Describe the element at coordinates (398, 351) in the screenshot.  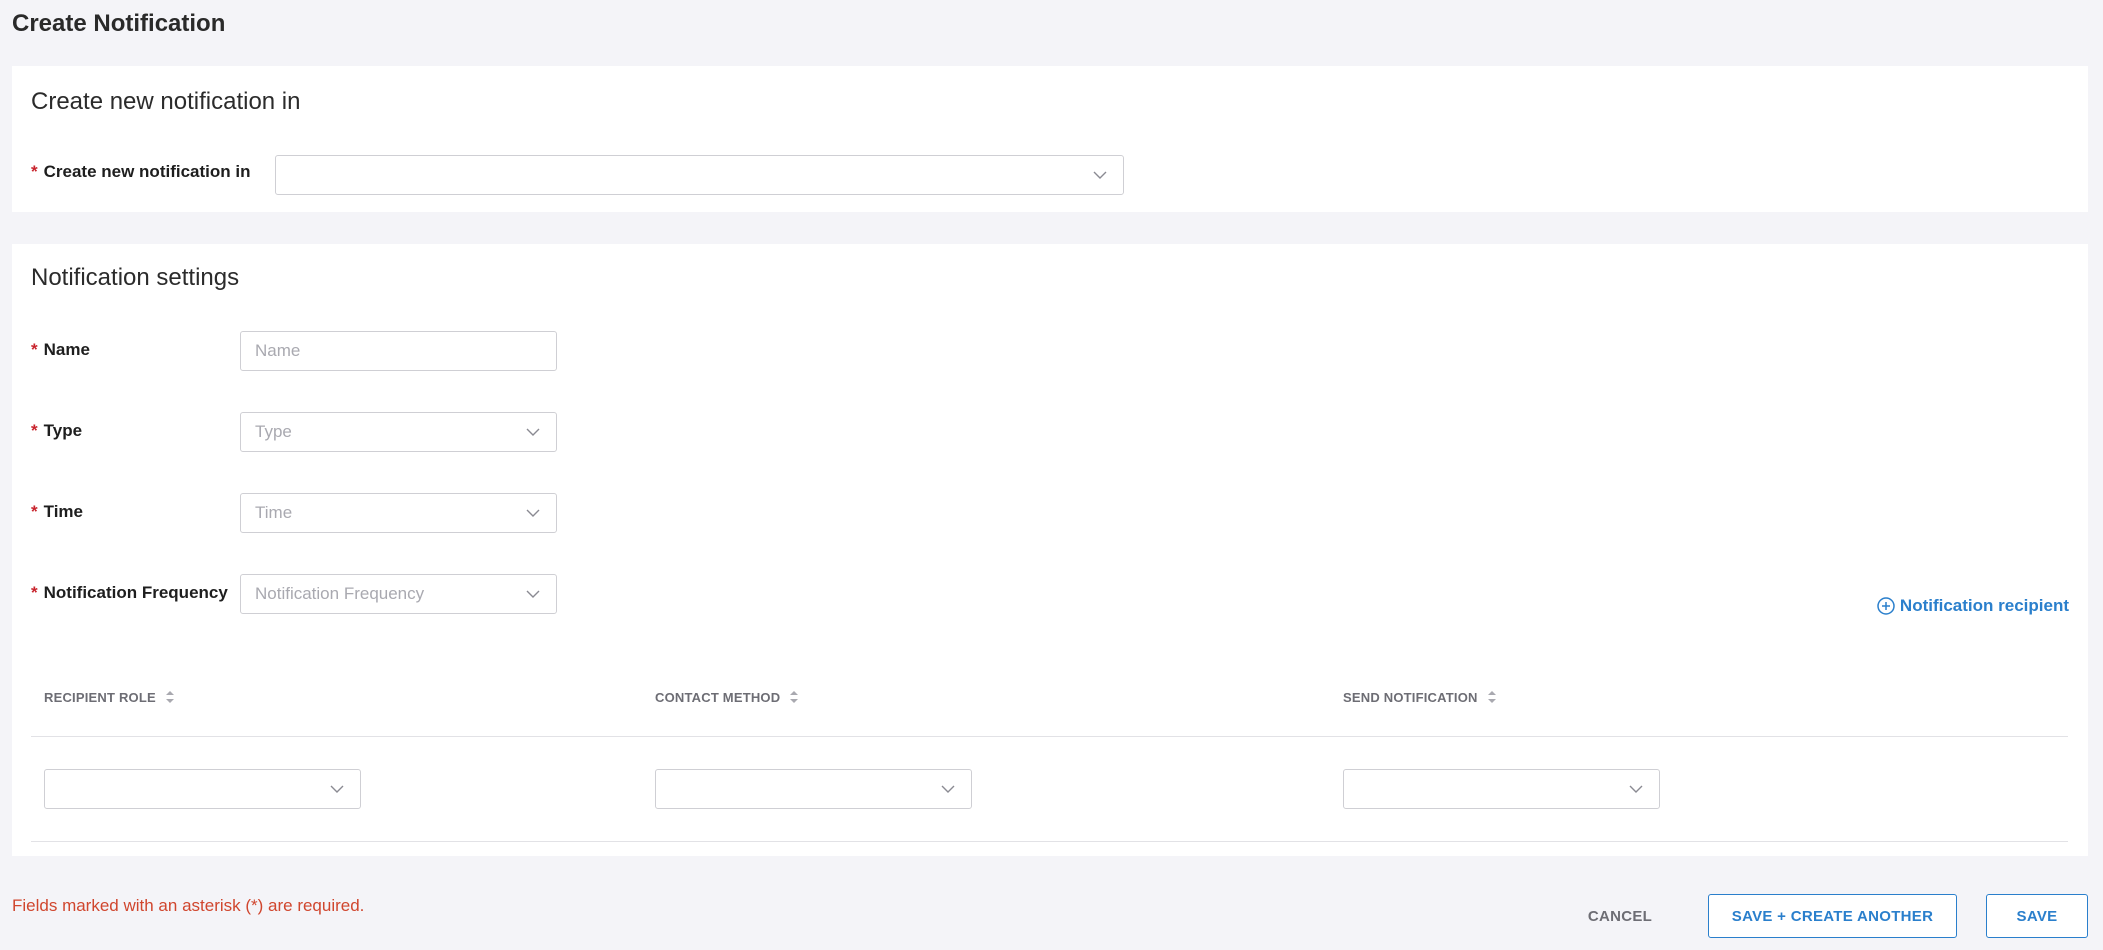
I see `name-input` at that location.